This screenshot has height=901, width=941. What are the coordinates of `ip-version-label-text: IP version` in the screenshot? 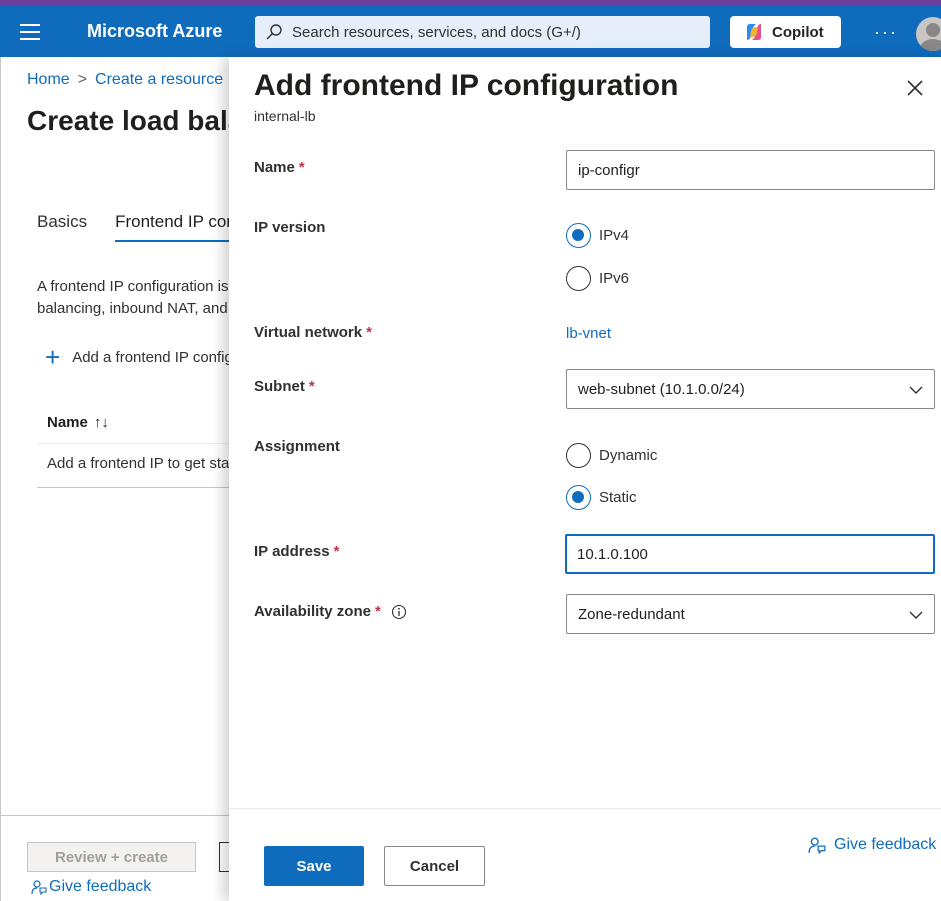 It's located at (290, 227).